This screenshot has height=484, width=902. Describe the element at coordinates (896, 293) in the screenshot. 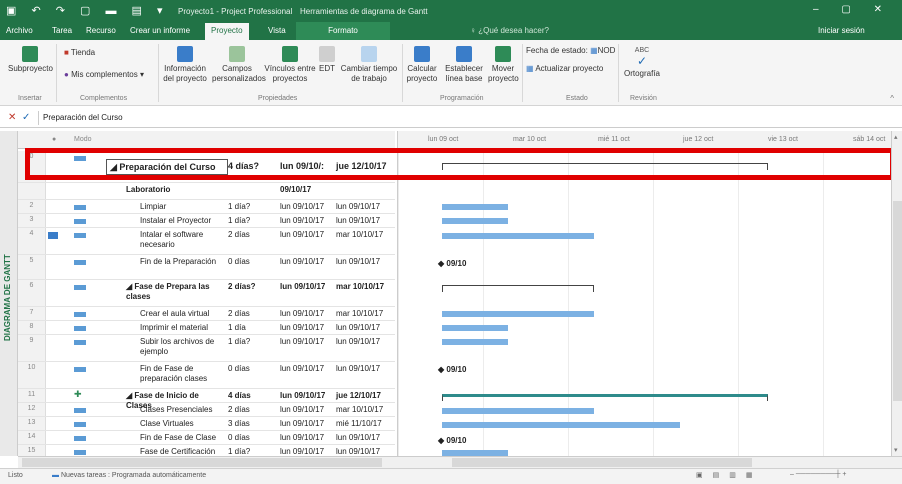

I see `vertical-scrollbar: ▴ ▾` at that location.